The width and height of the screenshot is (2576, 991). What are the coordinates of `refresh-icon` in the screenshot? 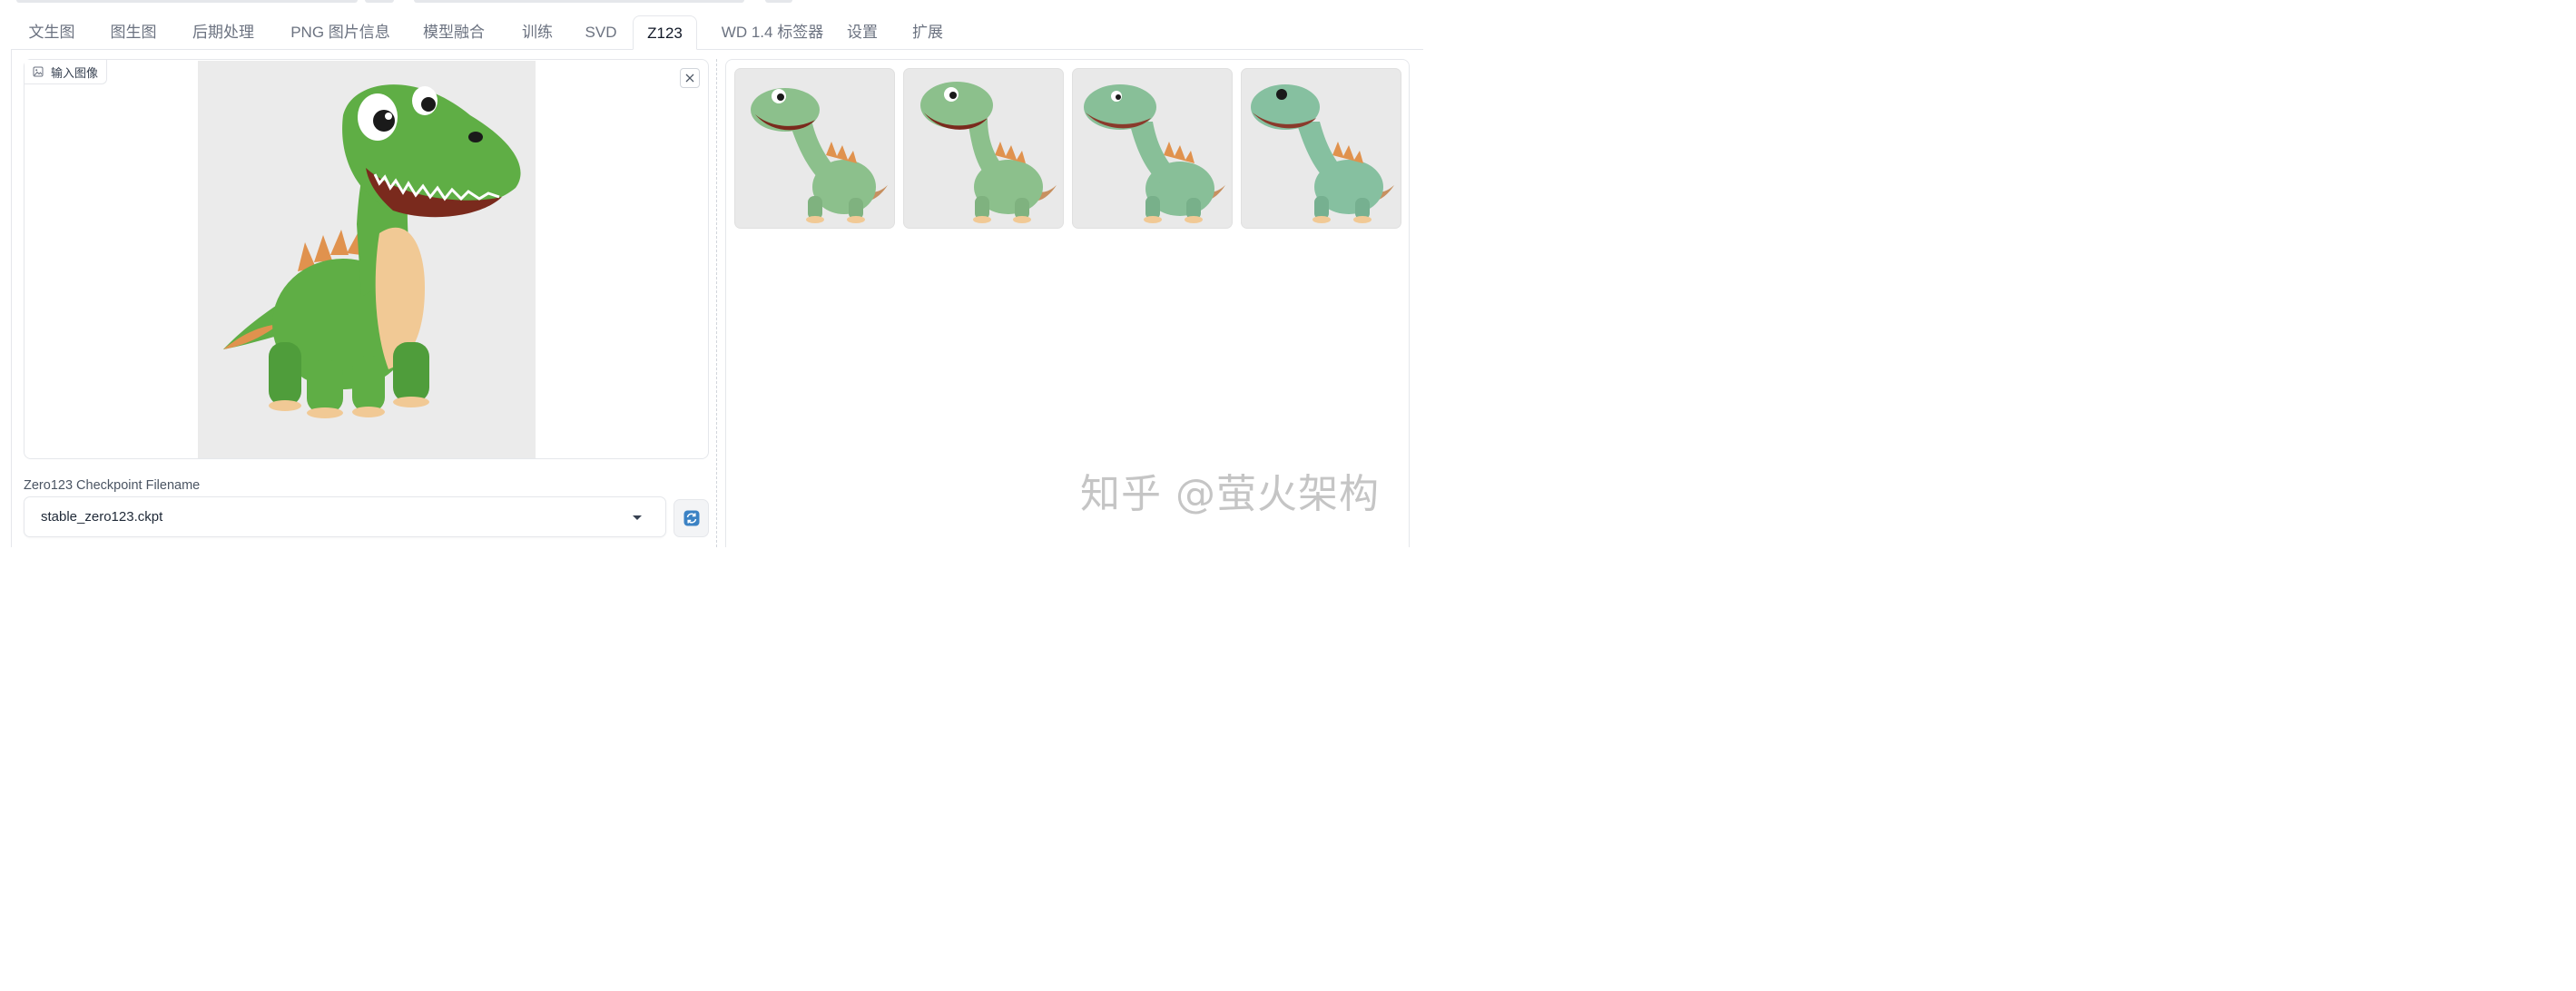 It's located at (691, 518).